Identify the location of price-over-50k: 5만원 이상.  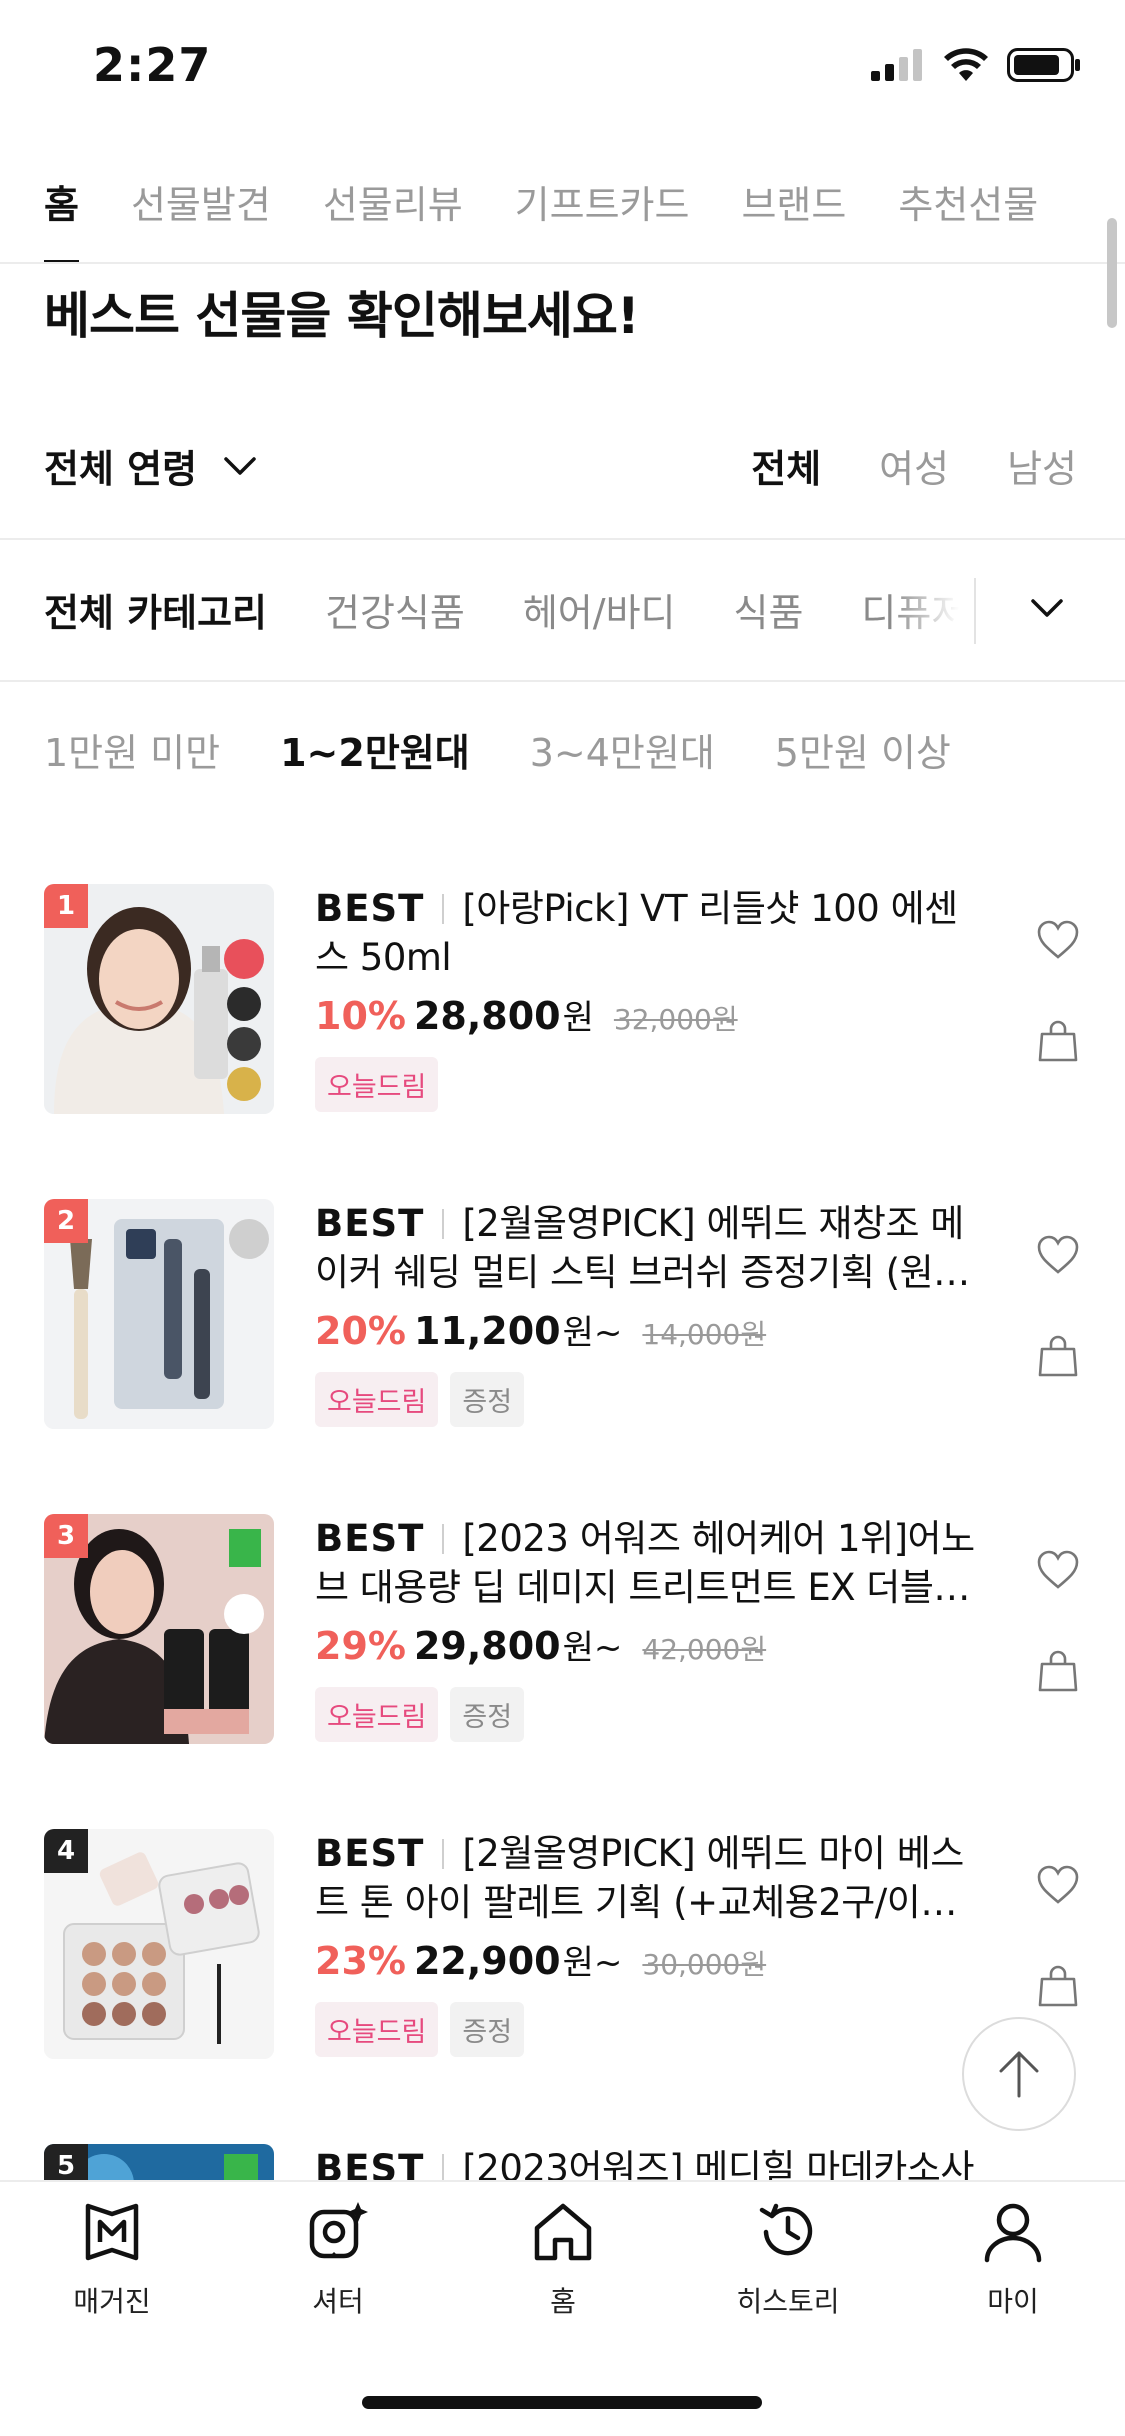
(863, 749).